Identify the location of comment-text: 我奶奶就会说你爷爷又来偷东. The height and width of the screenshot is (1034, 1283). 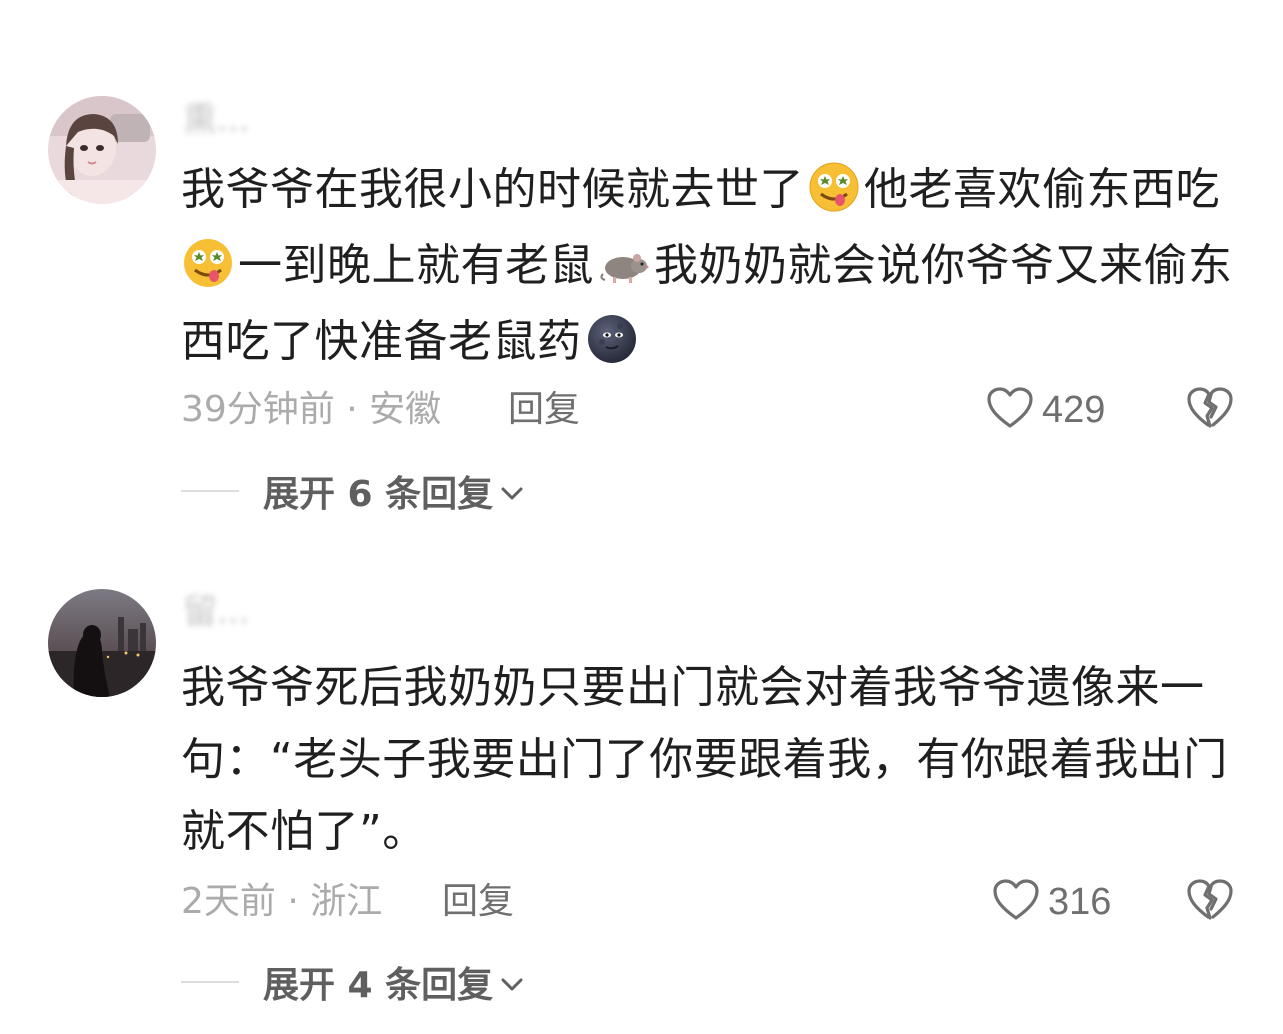
(943, 265).